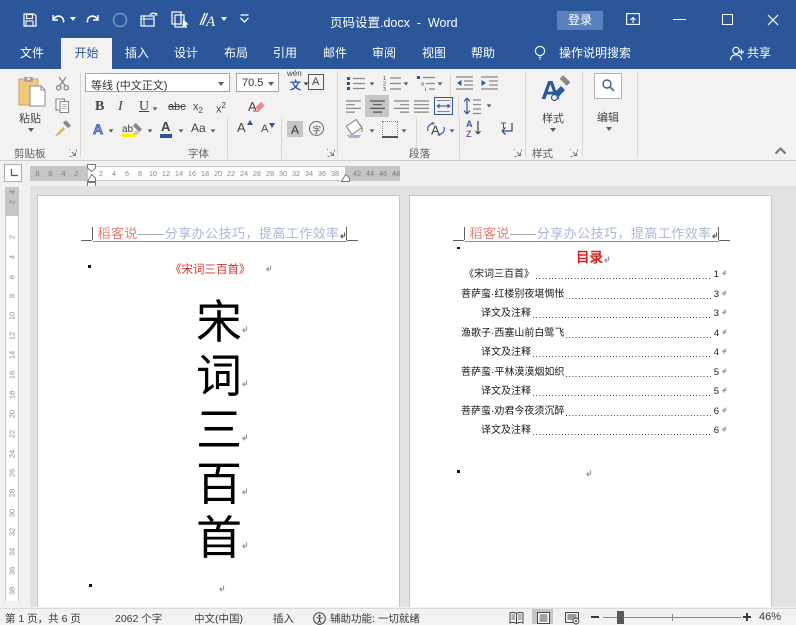  I want to click on svg-text: 3, so click(384, 90).